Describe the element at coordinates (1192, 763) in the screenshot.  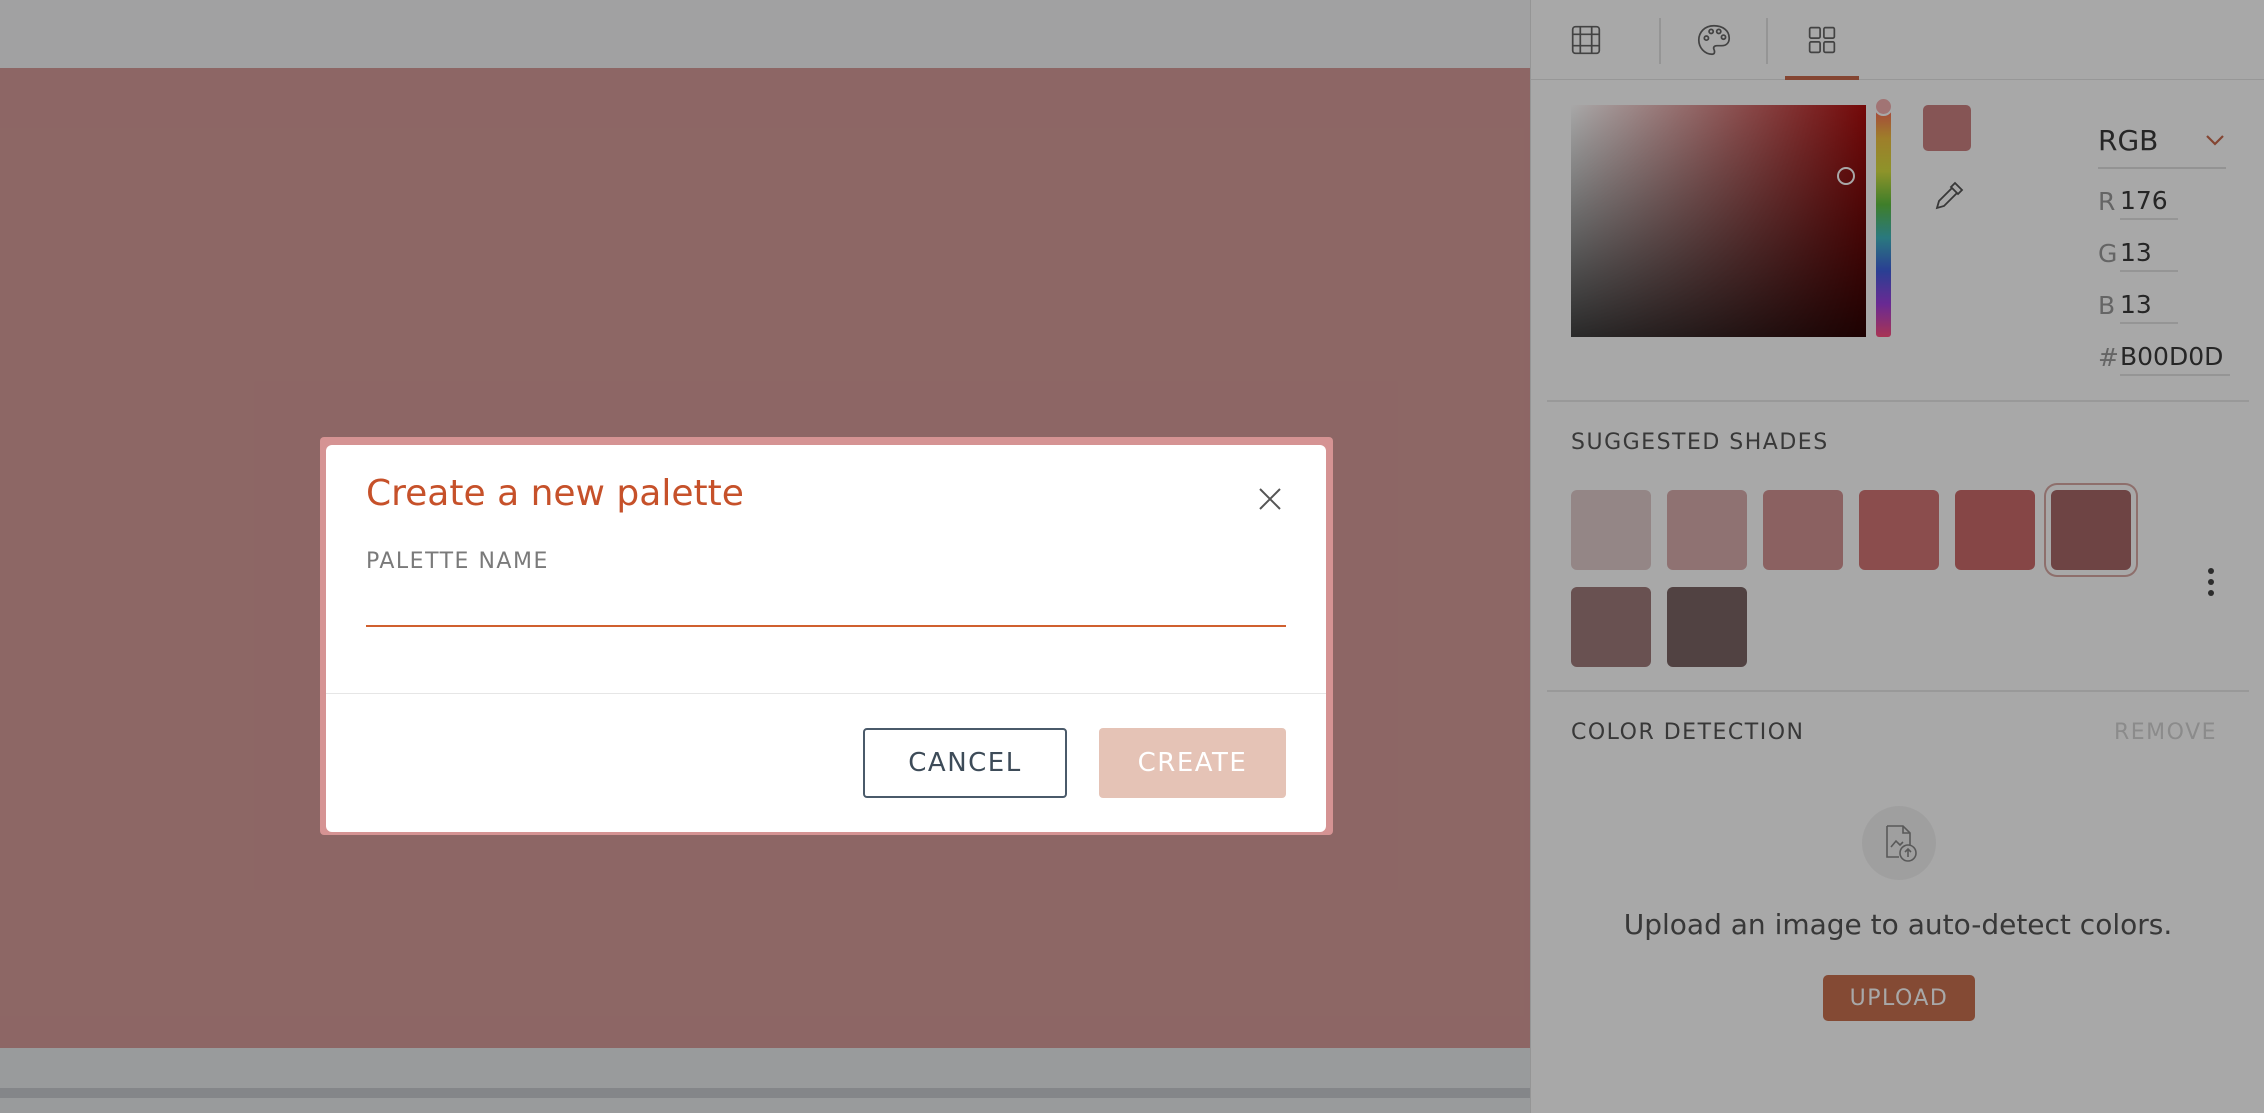
I see `create-button: CREATE` at that location.